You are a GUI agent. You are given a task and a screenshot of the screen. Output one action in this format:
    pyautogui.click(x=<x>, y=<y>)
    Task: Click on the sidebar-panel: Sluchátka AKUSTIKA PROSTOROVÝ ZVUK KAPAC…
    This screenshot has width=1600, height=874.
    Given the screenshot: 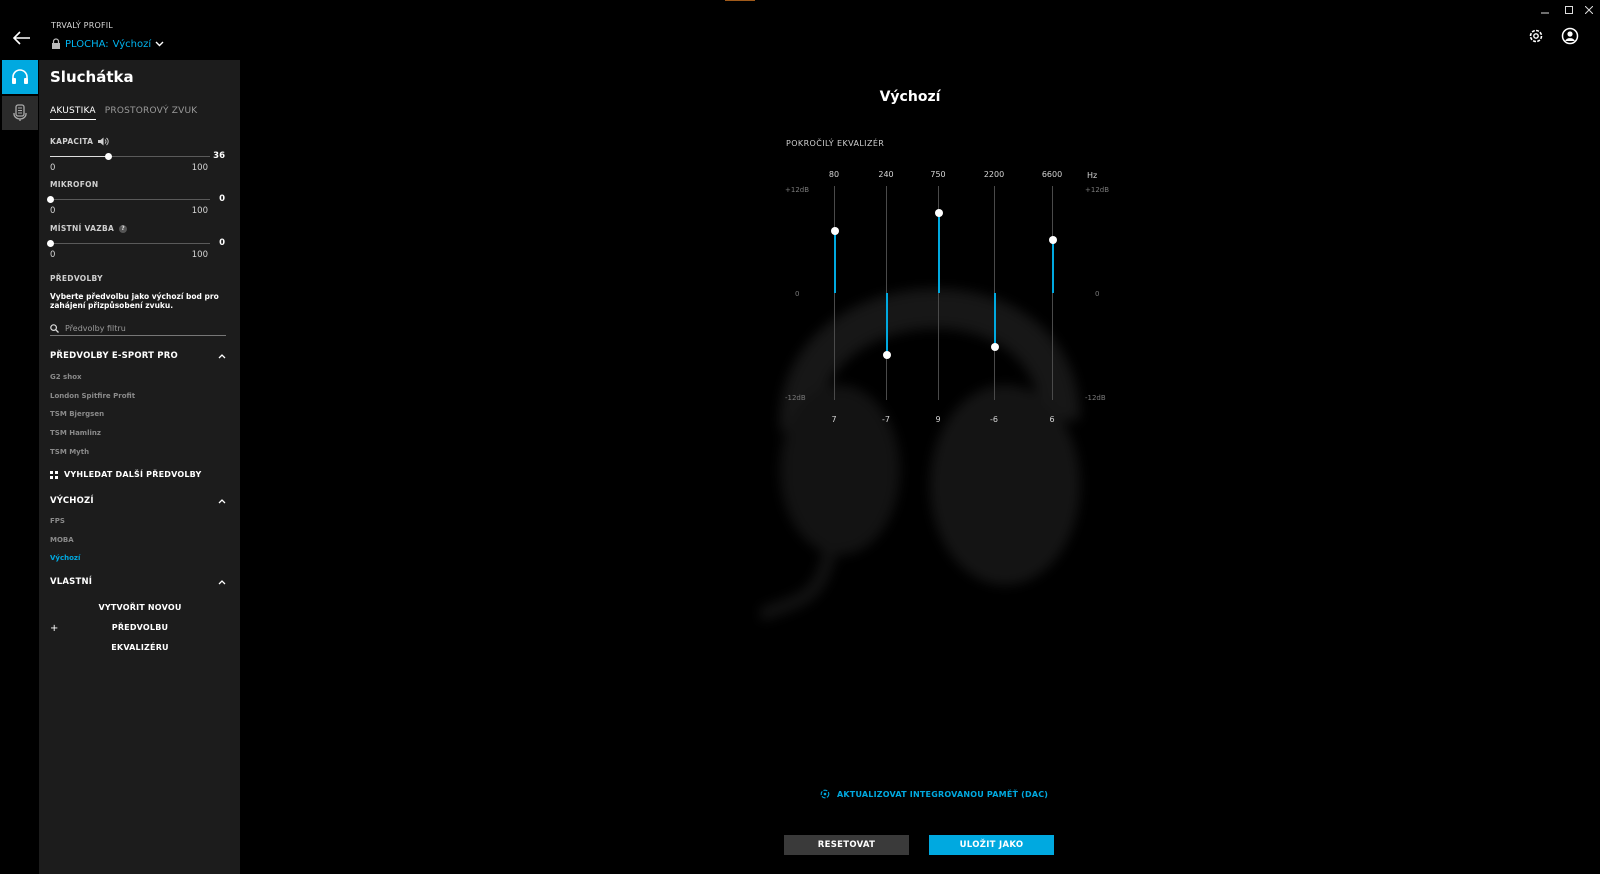 What is the action you would take?
    pyautogui.click(x=139, y=467)
    